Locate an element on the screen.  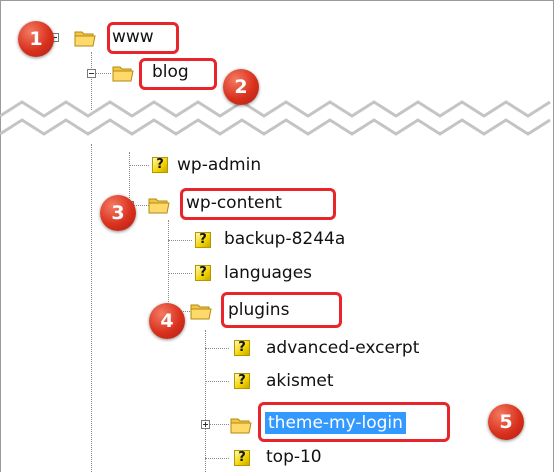
tree-item-languages: languages is located at coordinates (268, 273).